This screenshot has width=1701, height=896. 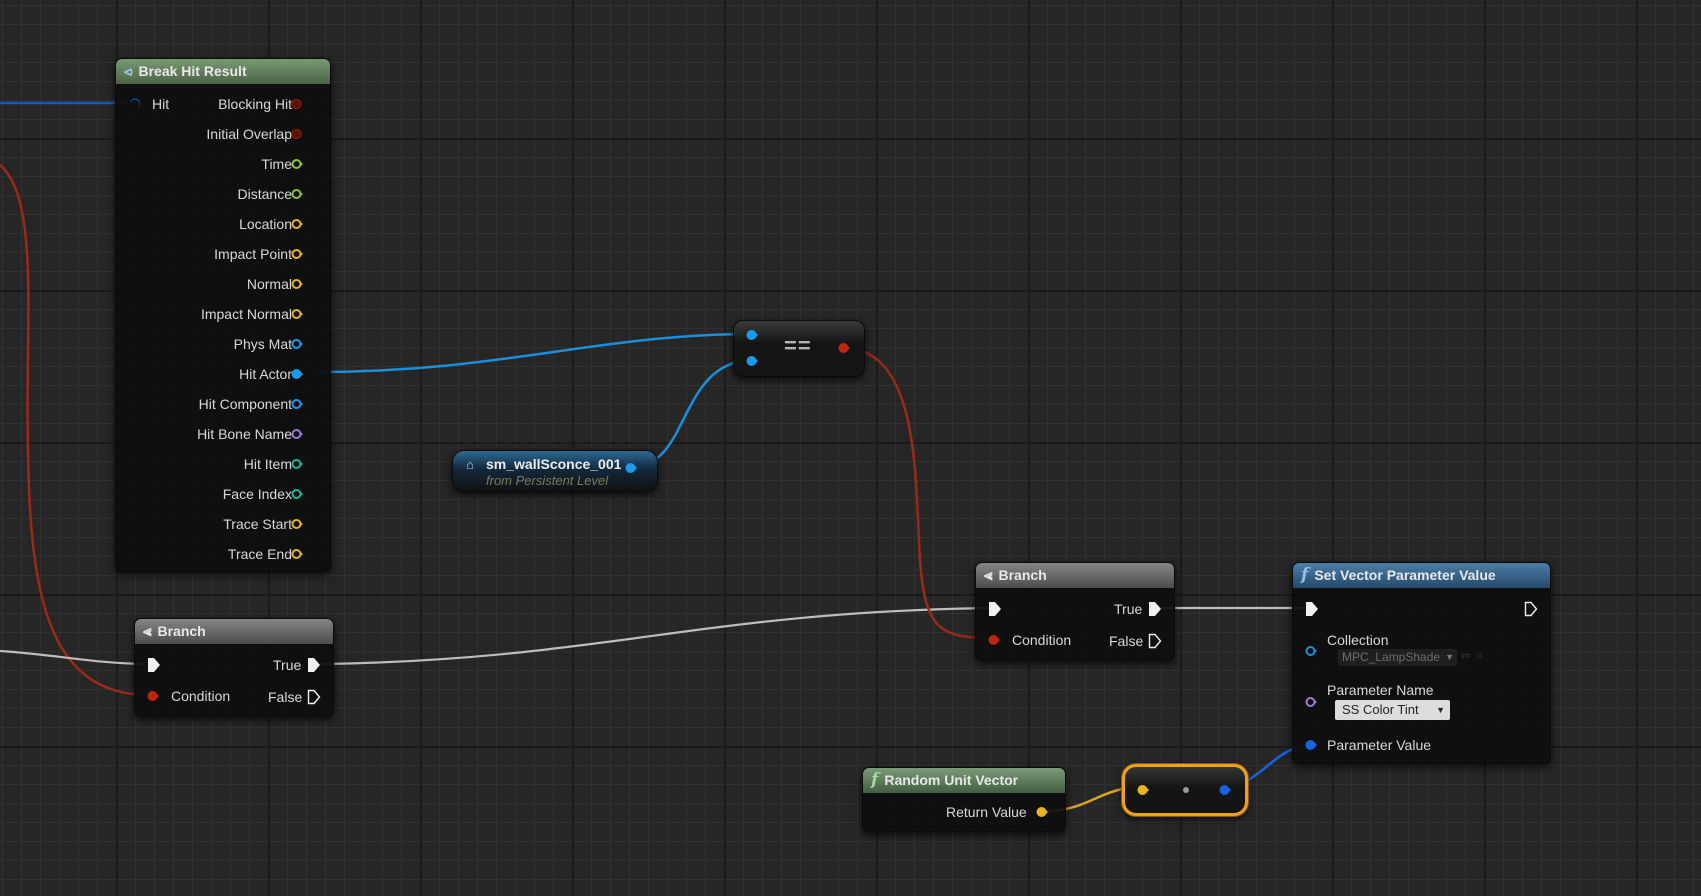 I want to click on output-pin-face-index, so click(x=297, y=494).